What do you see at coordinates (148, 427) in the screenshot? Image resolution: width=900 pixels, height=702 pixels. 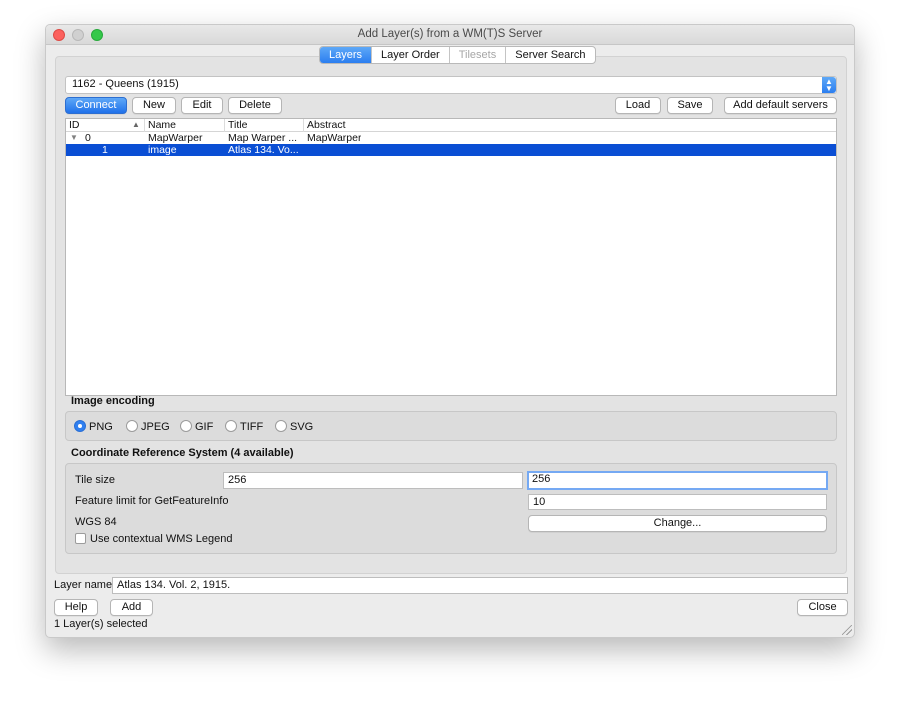 I see `radio-jpeg: JPEG` at bounding box center [148, 427].